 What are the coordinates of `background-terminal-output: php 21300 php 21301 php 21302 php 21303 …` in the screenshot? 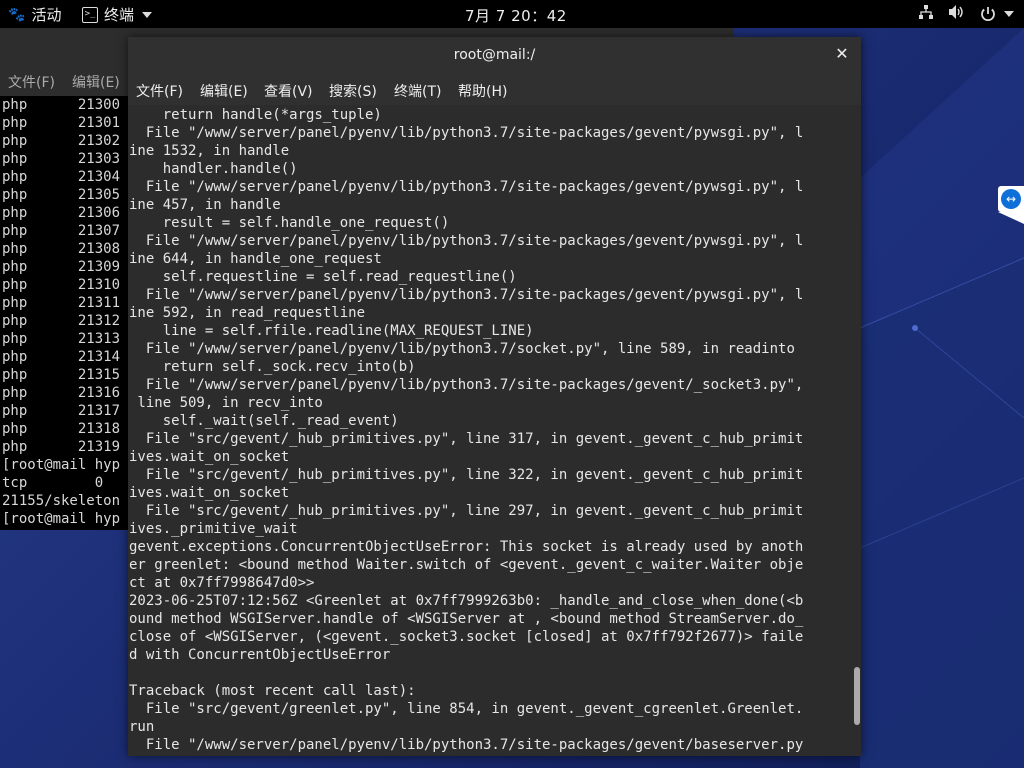 It's located at (61, 312).